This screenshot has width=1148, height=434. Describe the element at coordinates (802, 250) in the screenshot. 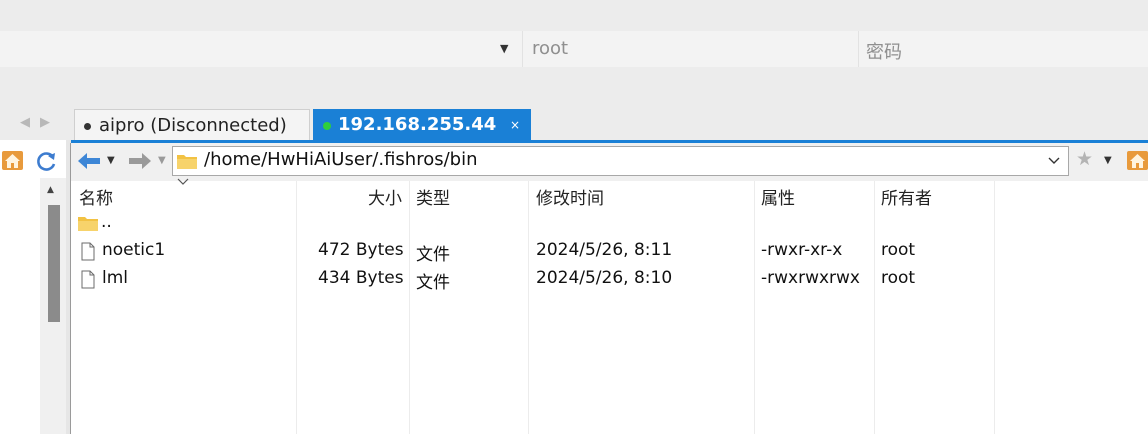

I see `file-attributes: -rwxr-xr-x` at that location.